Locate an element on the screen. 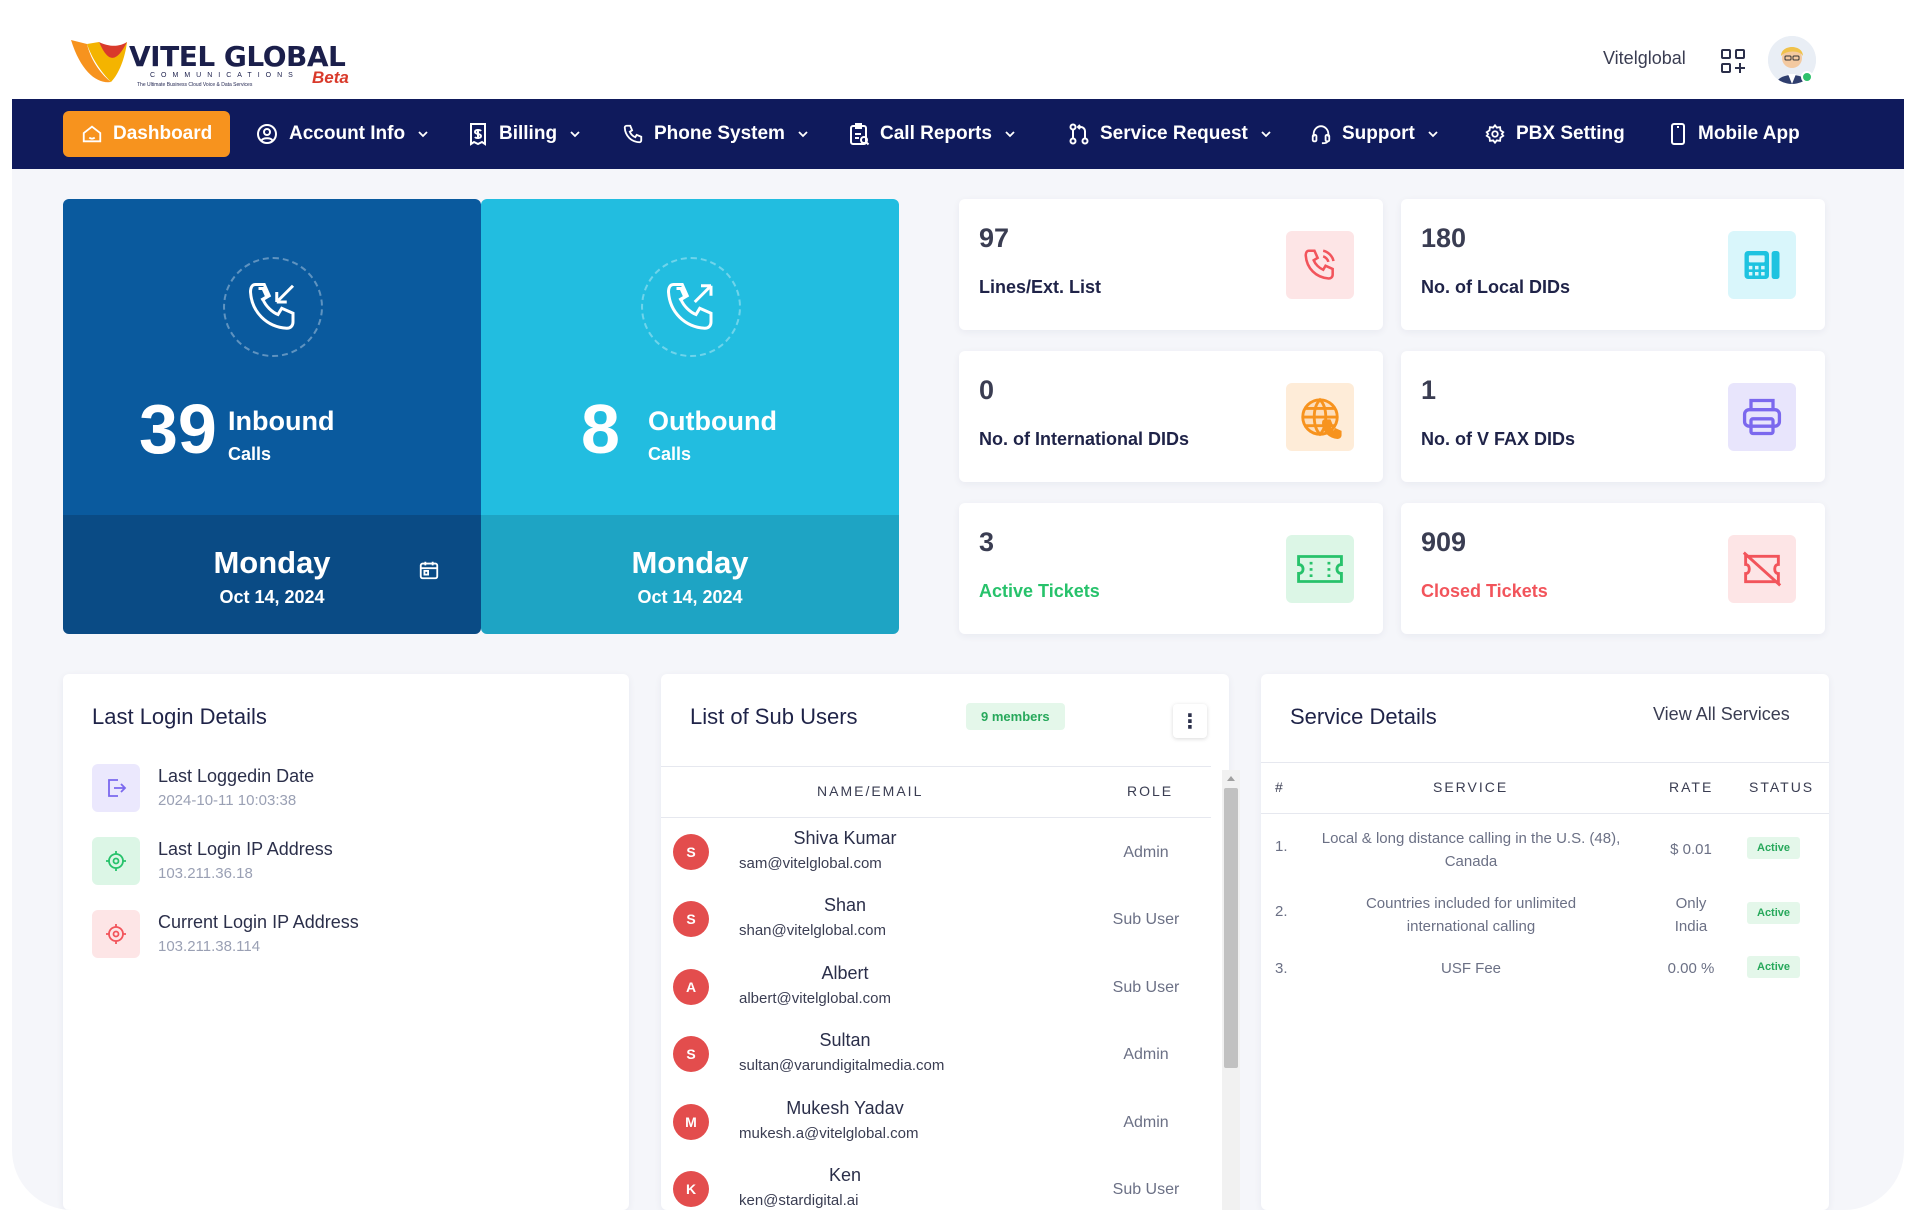 This screenshot has width=1916, height=1222. stat-label: Active Tickets is located at coordinates (1039, 591).